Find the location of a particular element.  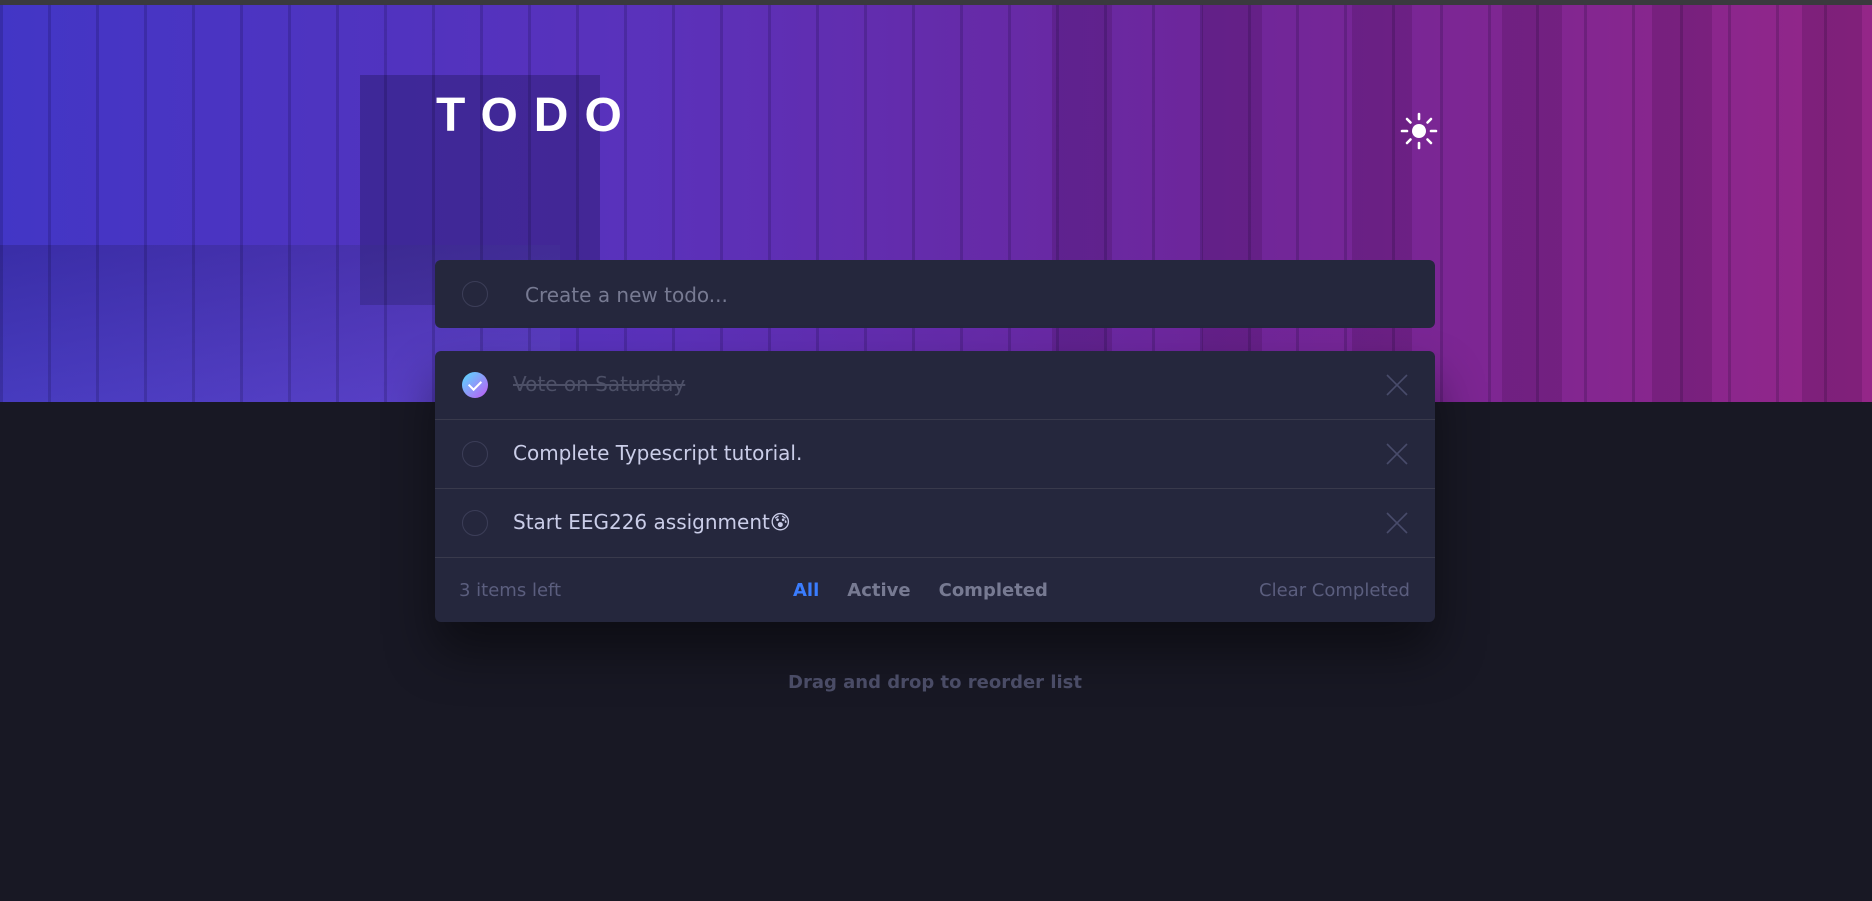

sun-icon is located at coordinates (1419, 131).